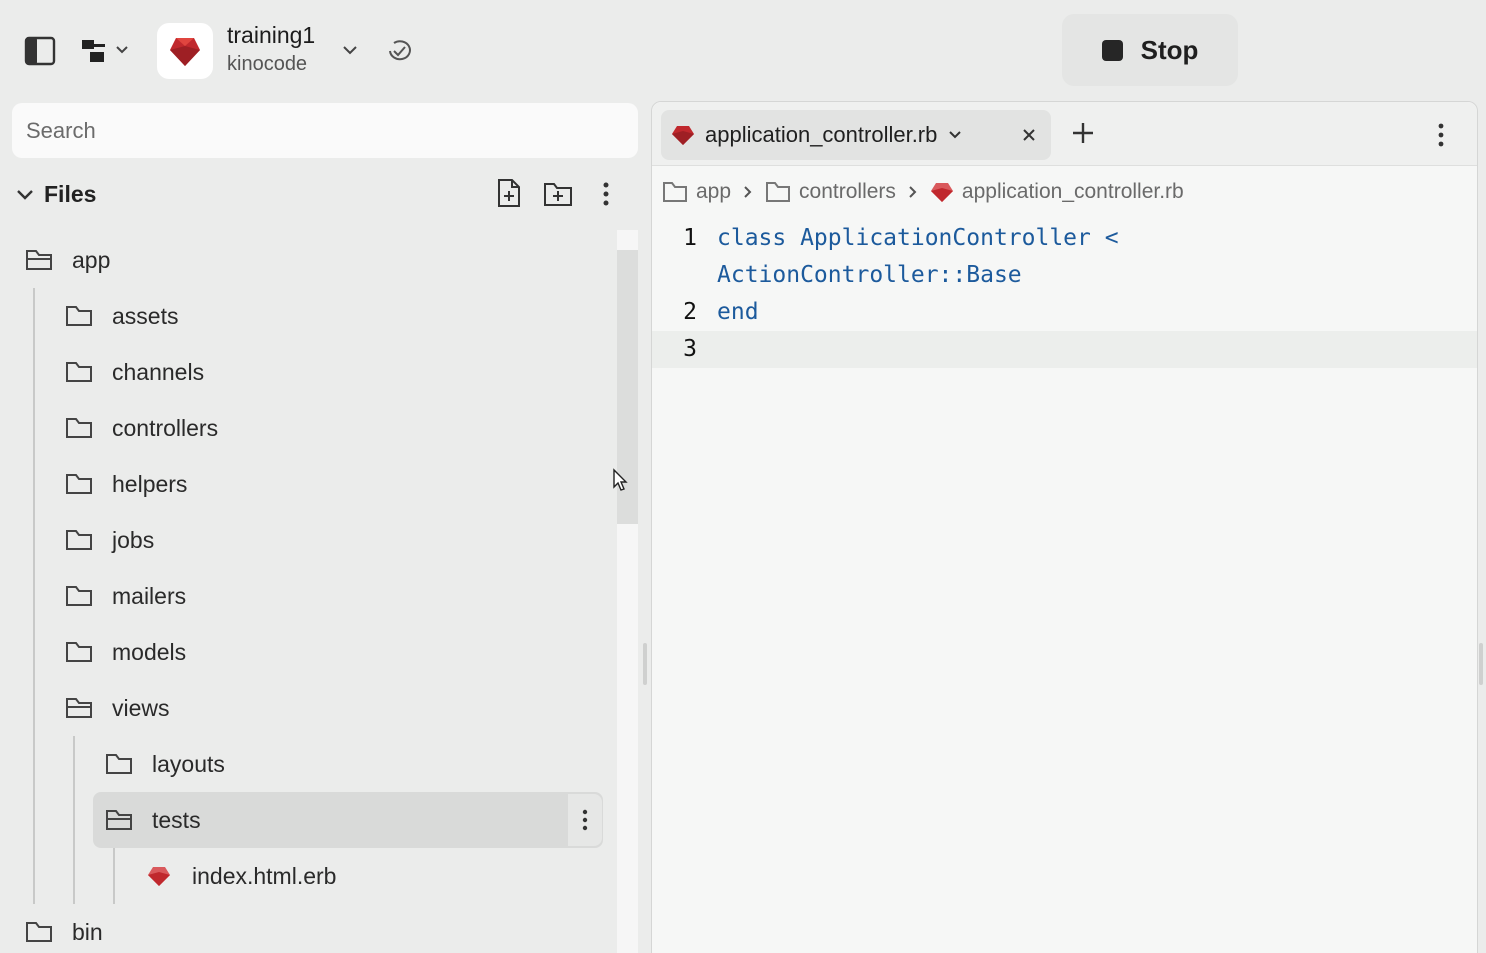 The image size is (1486, 953). Describe the element at coordinates (1441, 135) in the screenshot. I see `editor-menu-icon` at that location.